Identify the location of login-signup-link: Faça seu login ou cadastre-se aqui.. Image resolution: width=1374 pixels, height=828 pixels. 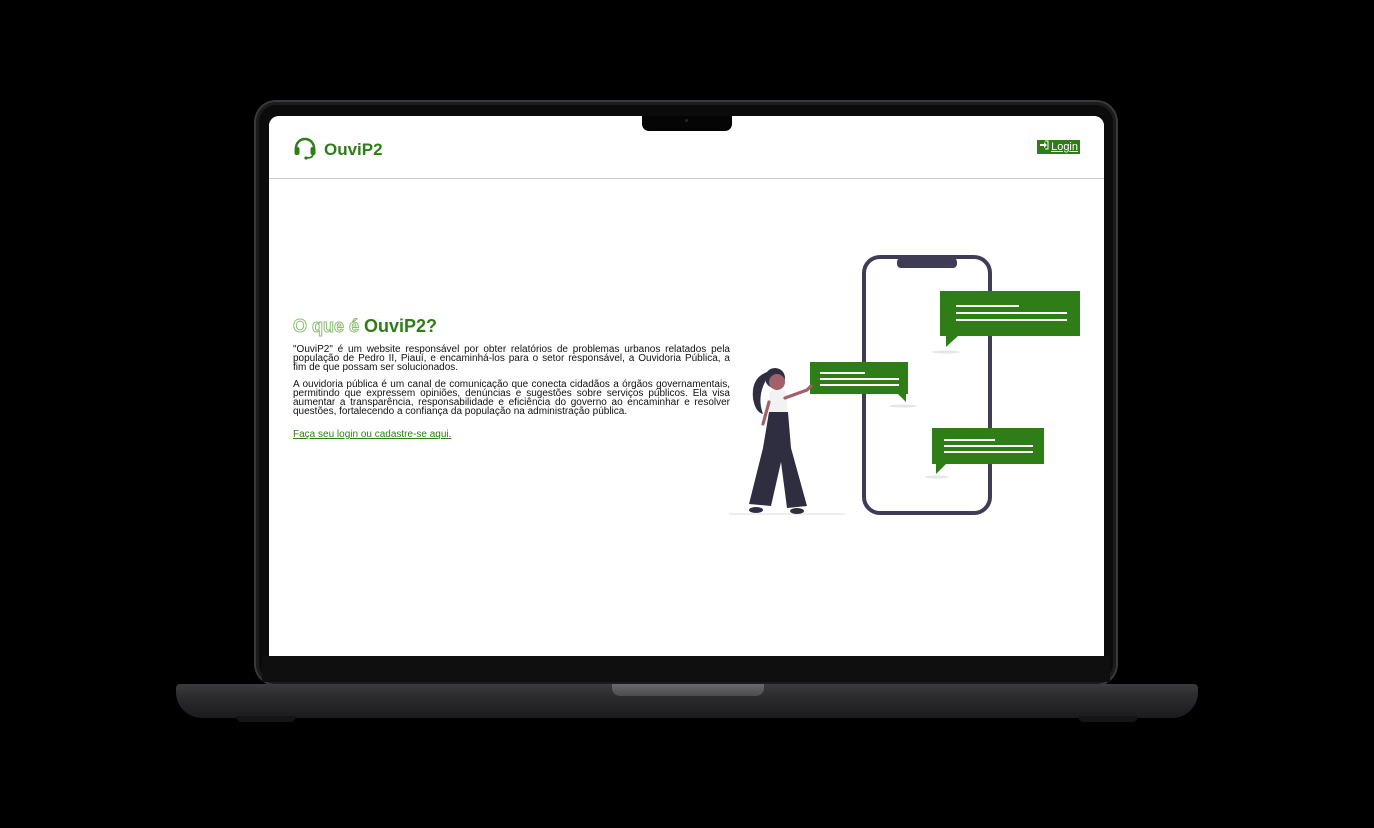
(372, 434).